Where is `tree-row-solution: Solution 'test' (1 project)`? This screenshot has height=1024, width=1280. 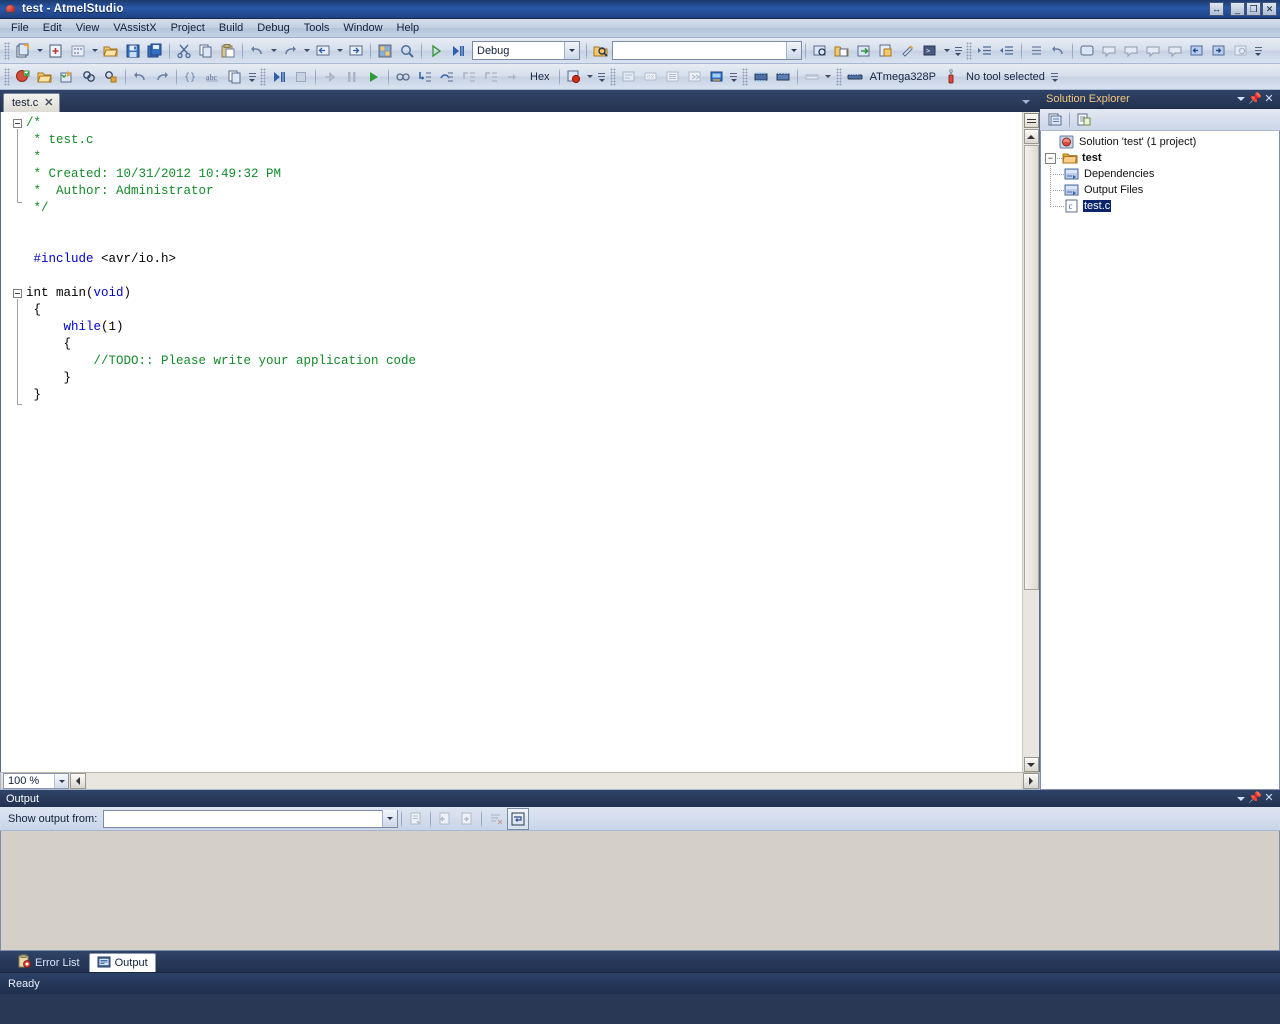 tree-row-solution: Solution 'test' (1 project) is located at coordinates (1160, 142).